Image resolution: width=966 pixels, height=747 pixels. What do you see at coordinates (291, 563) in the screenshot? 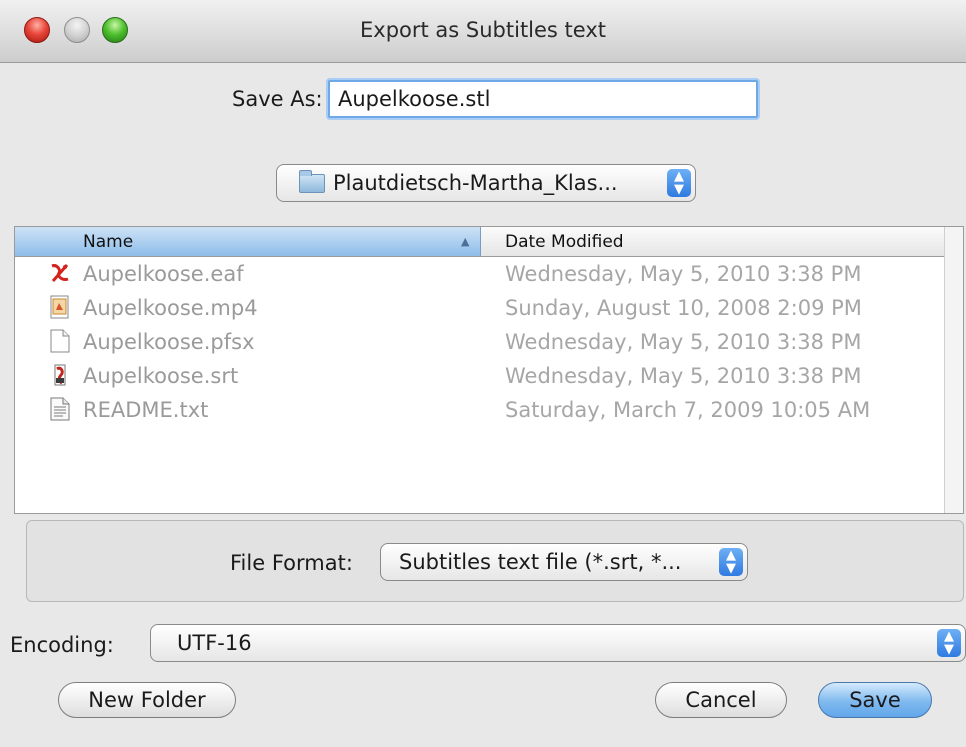
I see `file-format-label: File Format:` at bounding box center [291, 563].